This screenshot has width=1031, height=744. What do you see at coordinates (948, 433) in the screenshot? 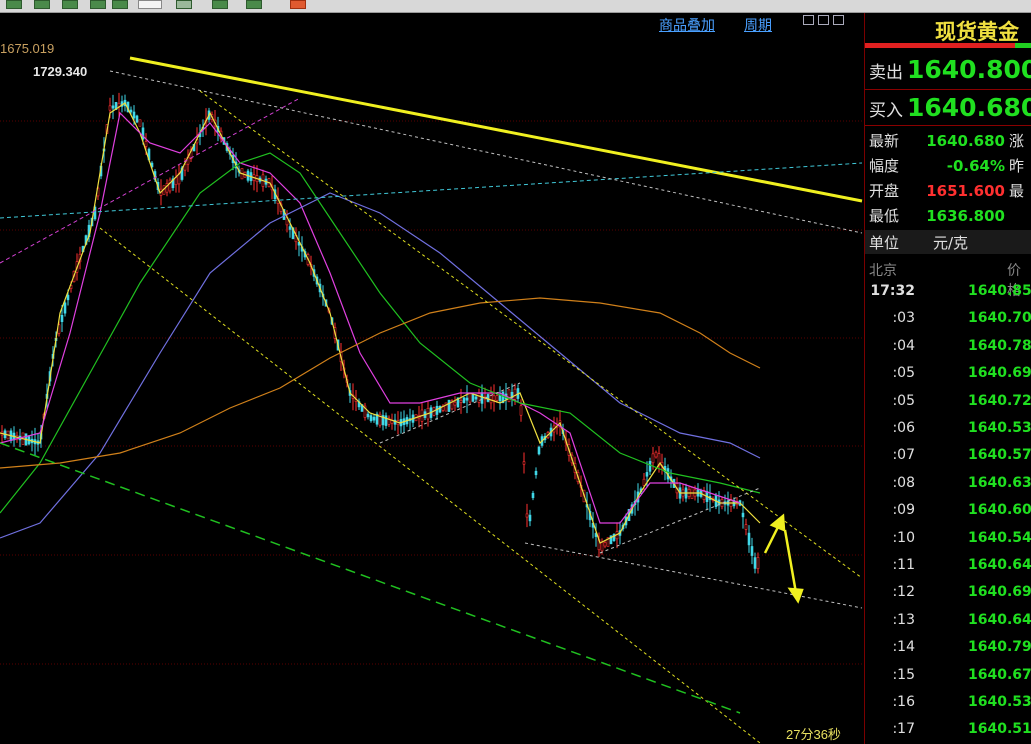
I see `tick-row: :06 1640.53` at bounding box center [948, 433].